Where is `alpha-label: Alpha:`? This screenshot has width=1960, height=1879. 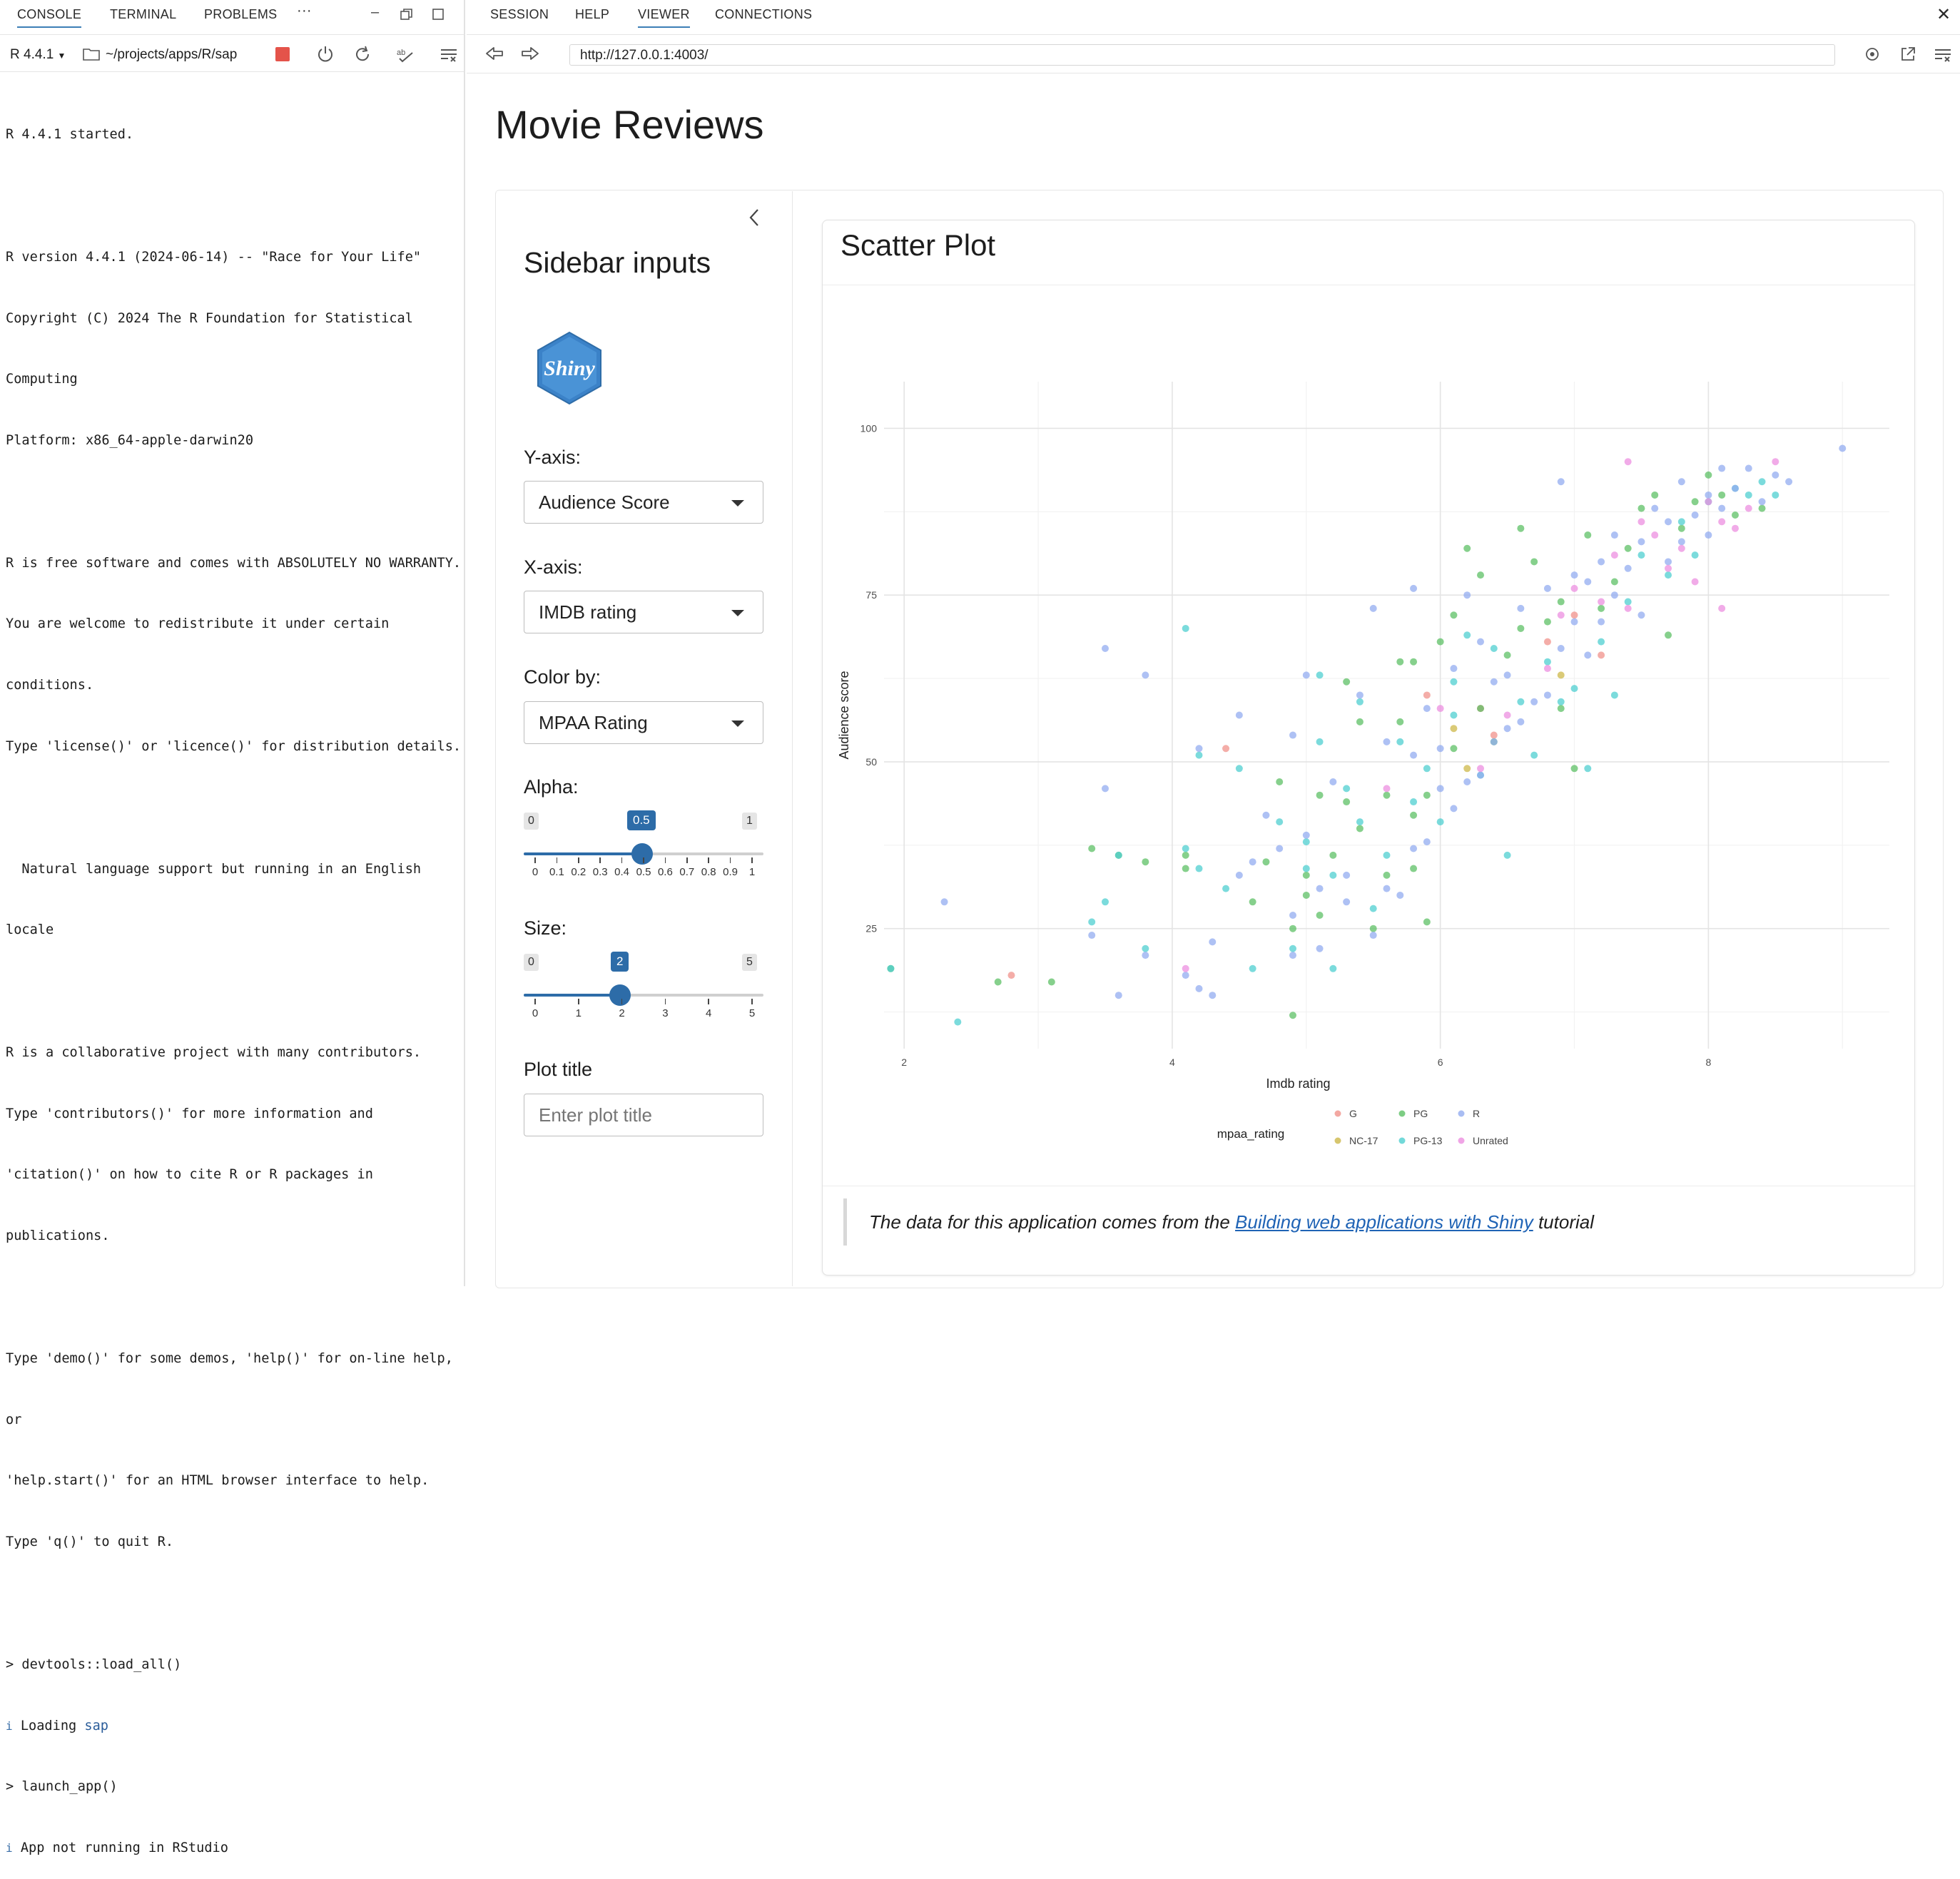
alpha-label: Alpha: is located at coordinates (551, 787).